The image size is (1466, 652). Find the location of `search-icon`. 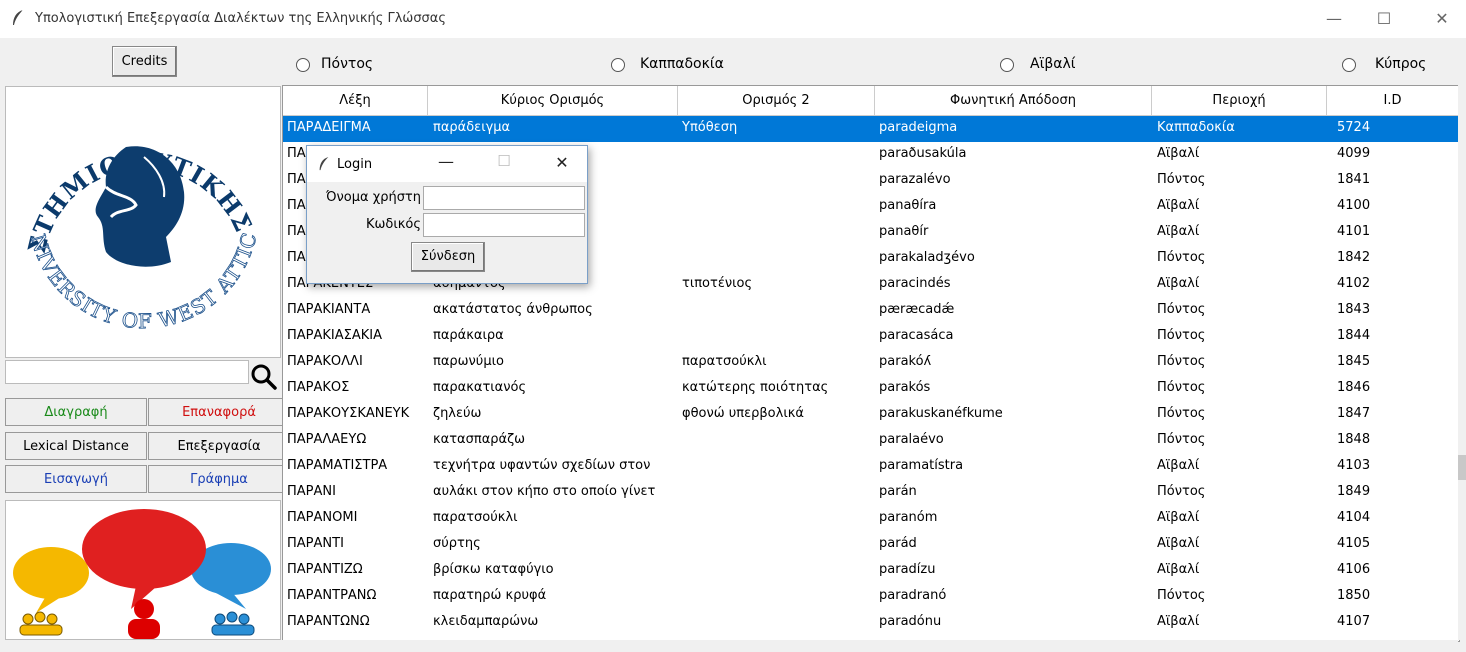

search-icon is located at coordinates (264, 377).